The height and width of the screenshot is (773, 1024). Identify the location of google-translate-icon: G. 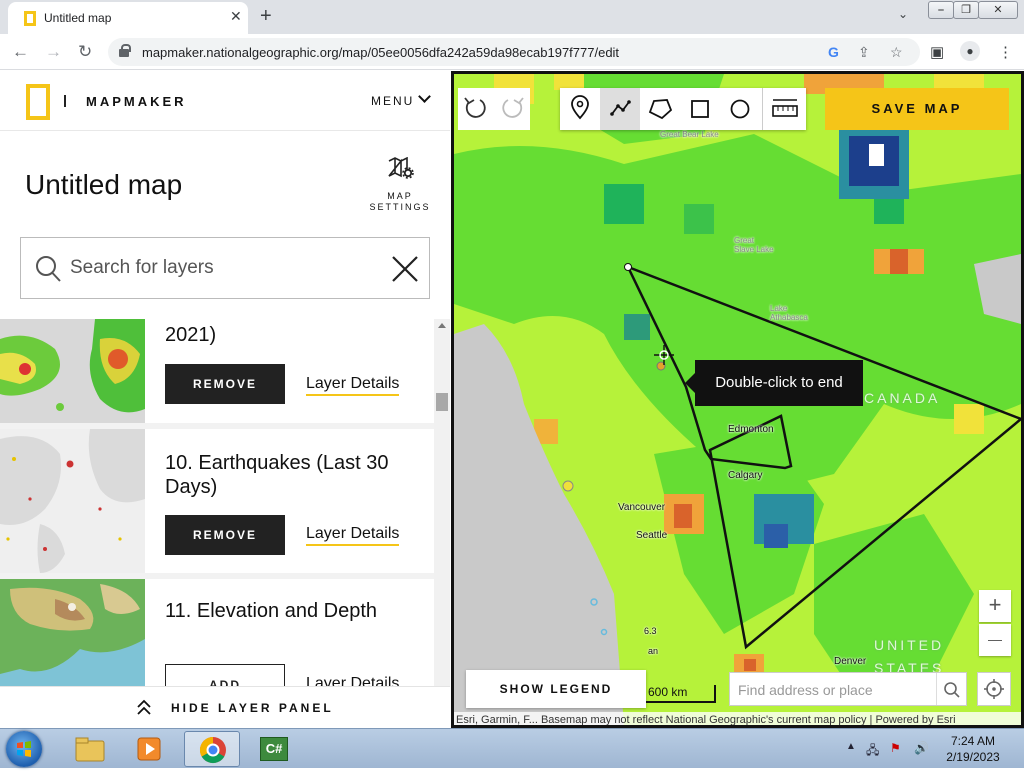
(833, 52).